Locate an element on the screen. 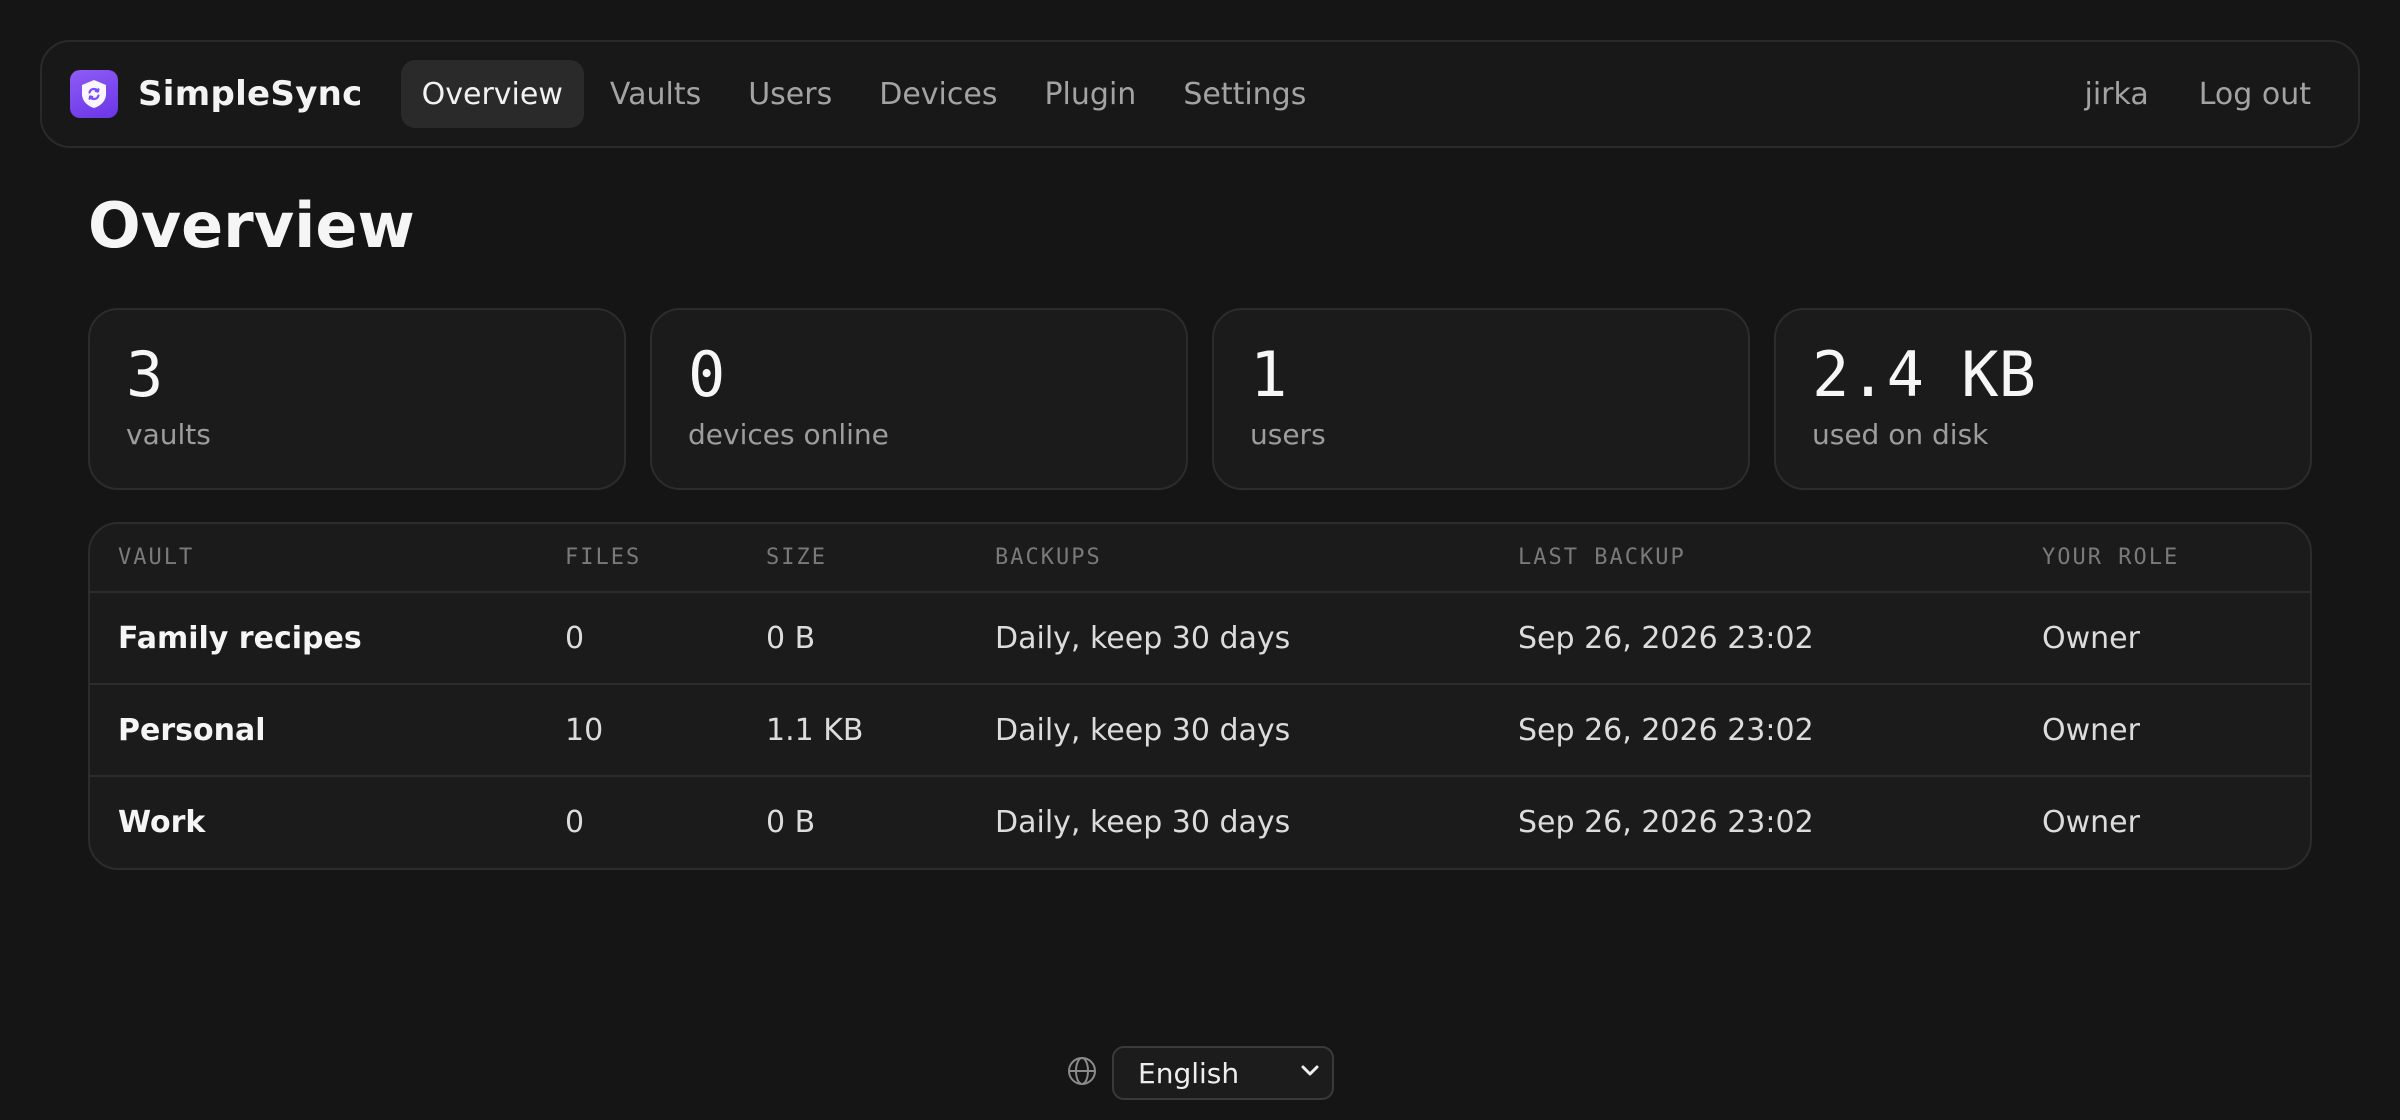 The image size is (2400, 1120). stat-card-users: 1 users is located at coordinates (1481, 399).